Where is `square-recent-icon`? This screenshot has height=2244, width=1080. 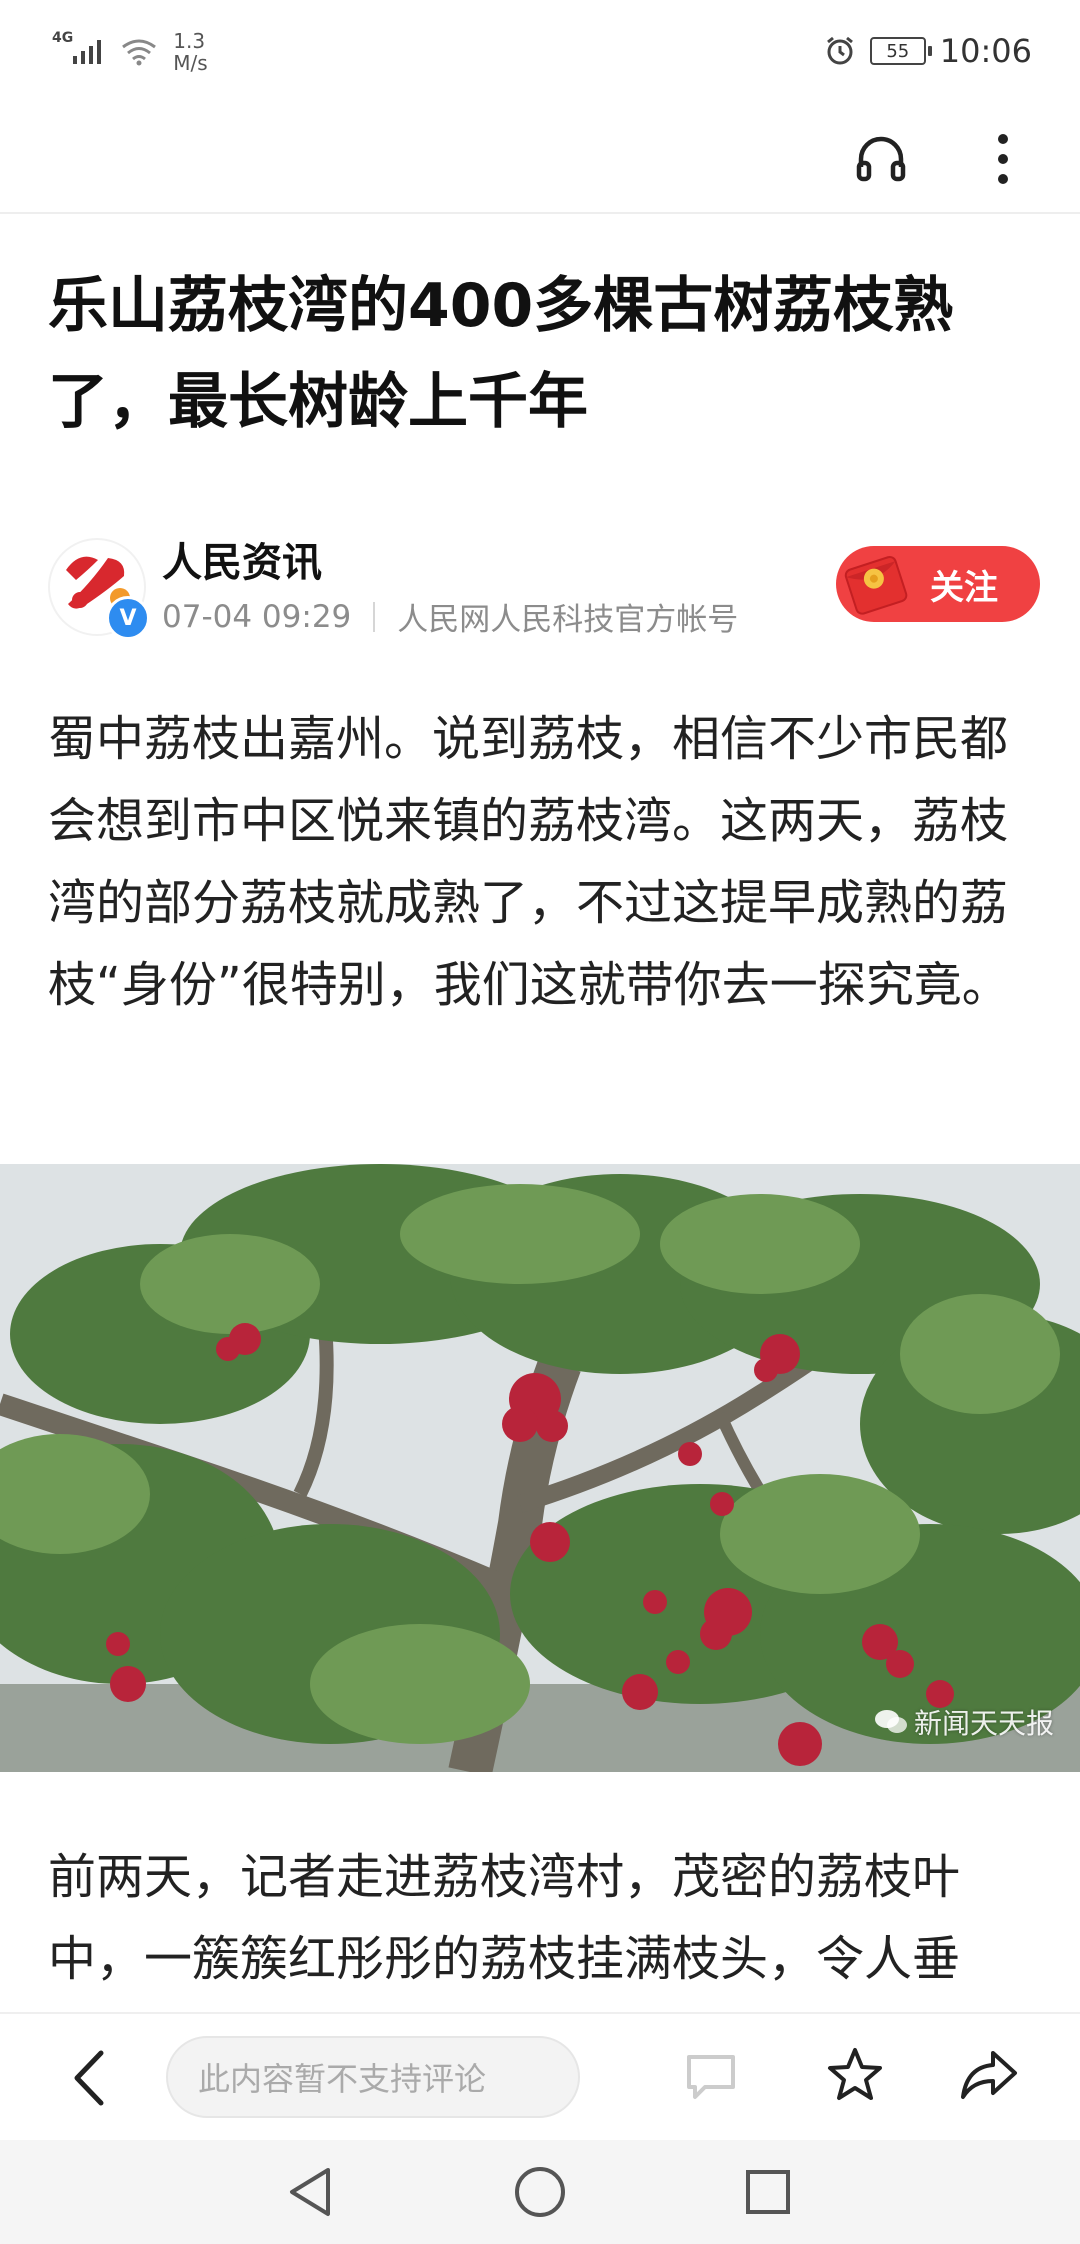
square-recent-icon is located at coordinates (768, 2192).